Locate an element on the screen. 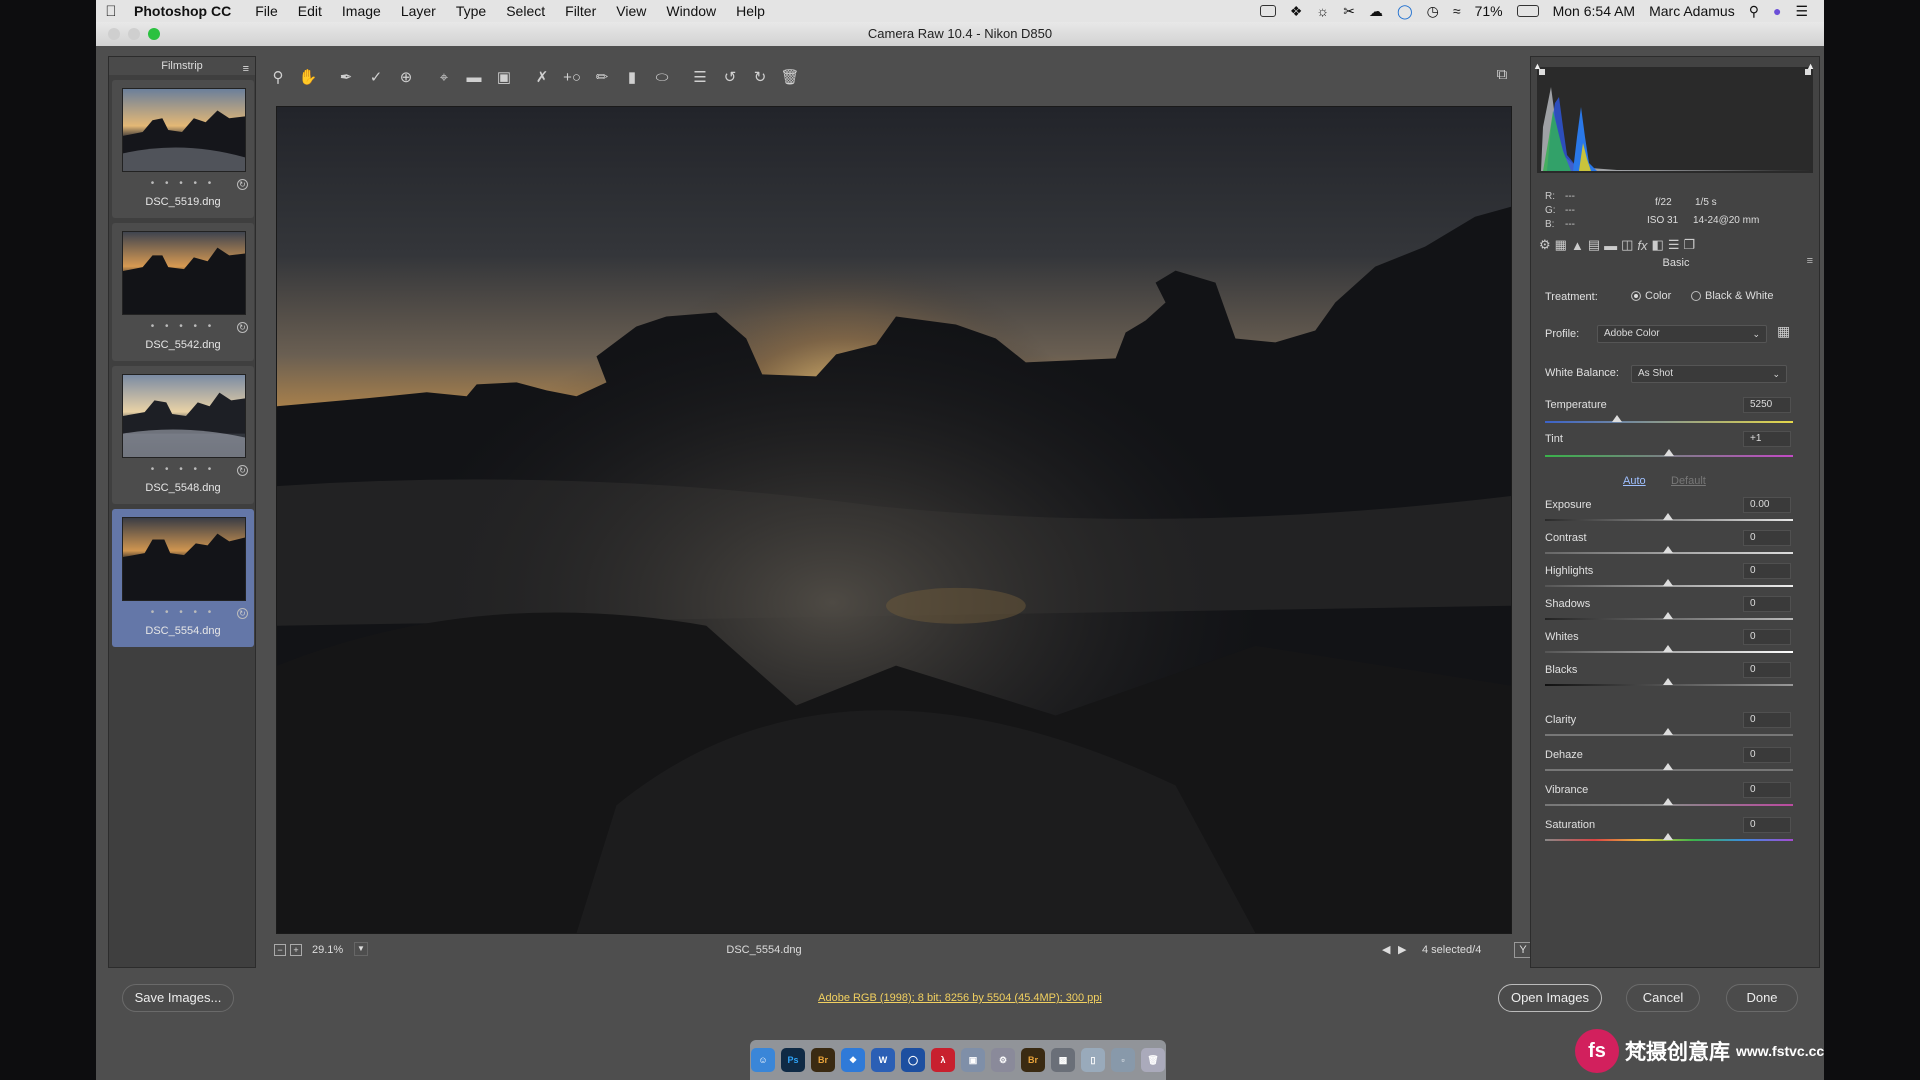 This screenshot has width=1920, height=1080. panel-menu-icon: ≡ is located at coordinates (1810, 261).